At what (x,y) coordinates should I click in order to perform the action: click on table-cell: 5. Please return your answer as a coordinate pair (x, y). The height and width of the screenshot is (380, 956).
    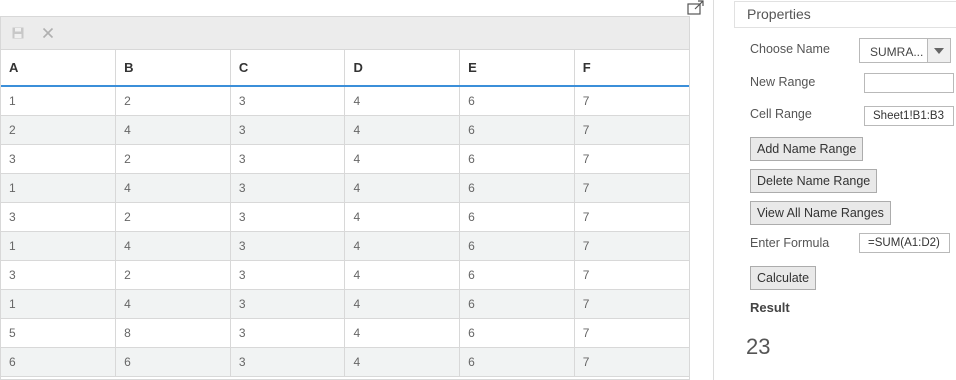
    Looking at the image, I should click on (59, 333).